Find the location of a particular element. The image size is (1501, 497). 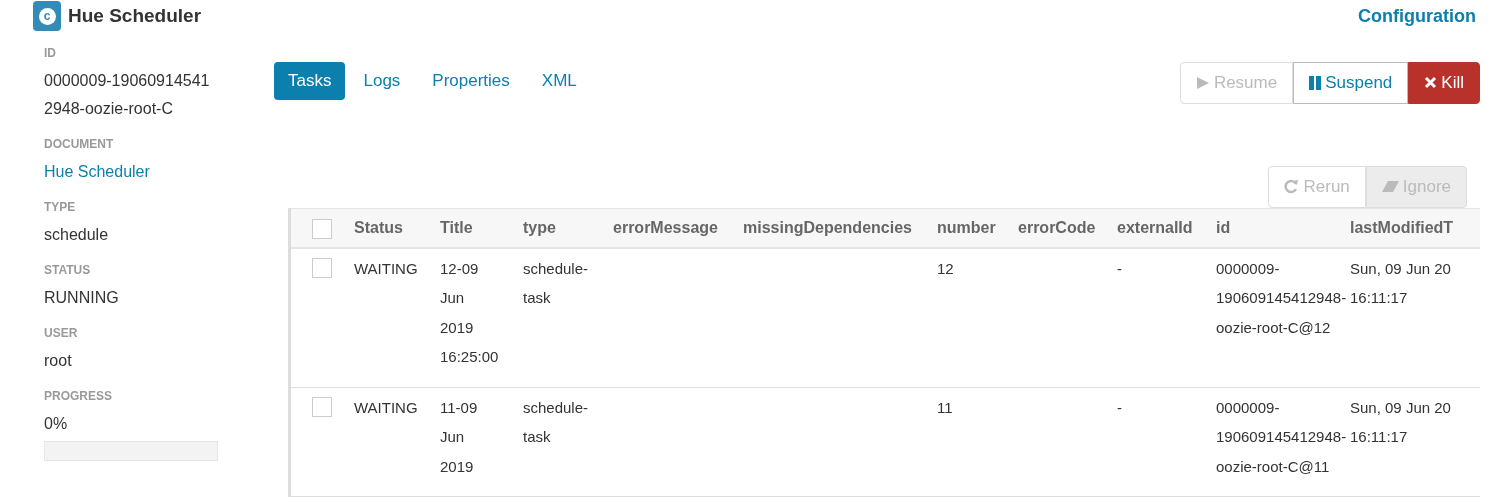

field-label: TYPE is located at coordinates (60, 207).